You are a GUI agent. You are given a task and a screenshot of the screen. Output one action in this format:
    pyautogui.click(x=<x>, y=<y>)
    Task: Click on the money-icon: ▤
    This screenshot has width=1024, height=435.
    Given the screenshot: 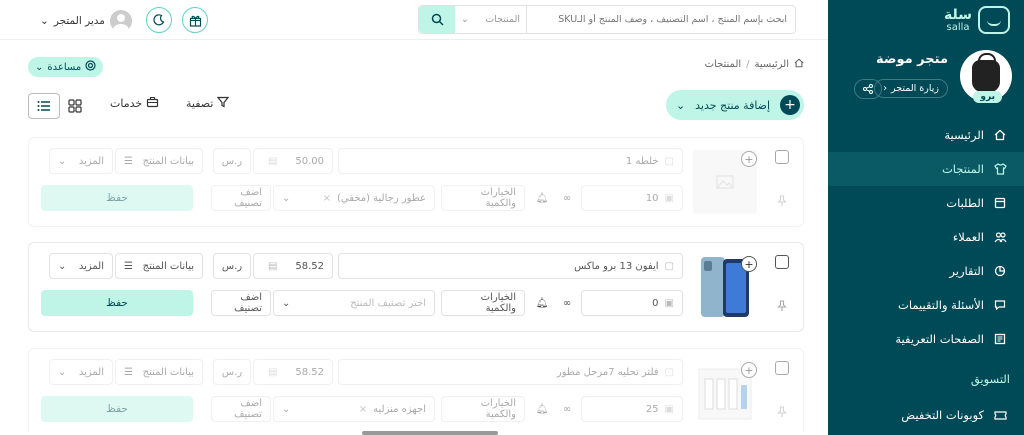 What is the action you would take?
    pyautogui.click(x=273, y=161)
    